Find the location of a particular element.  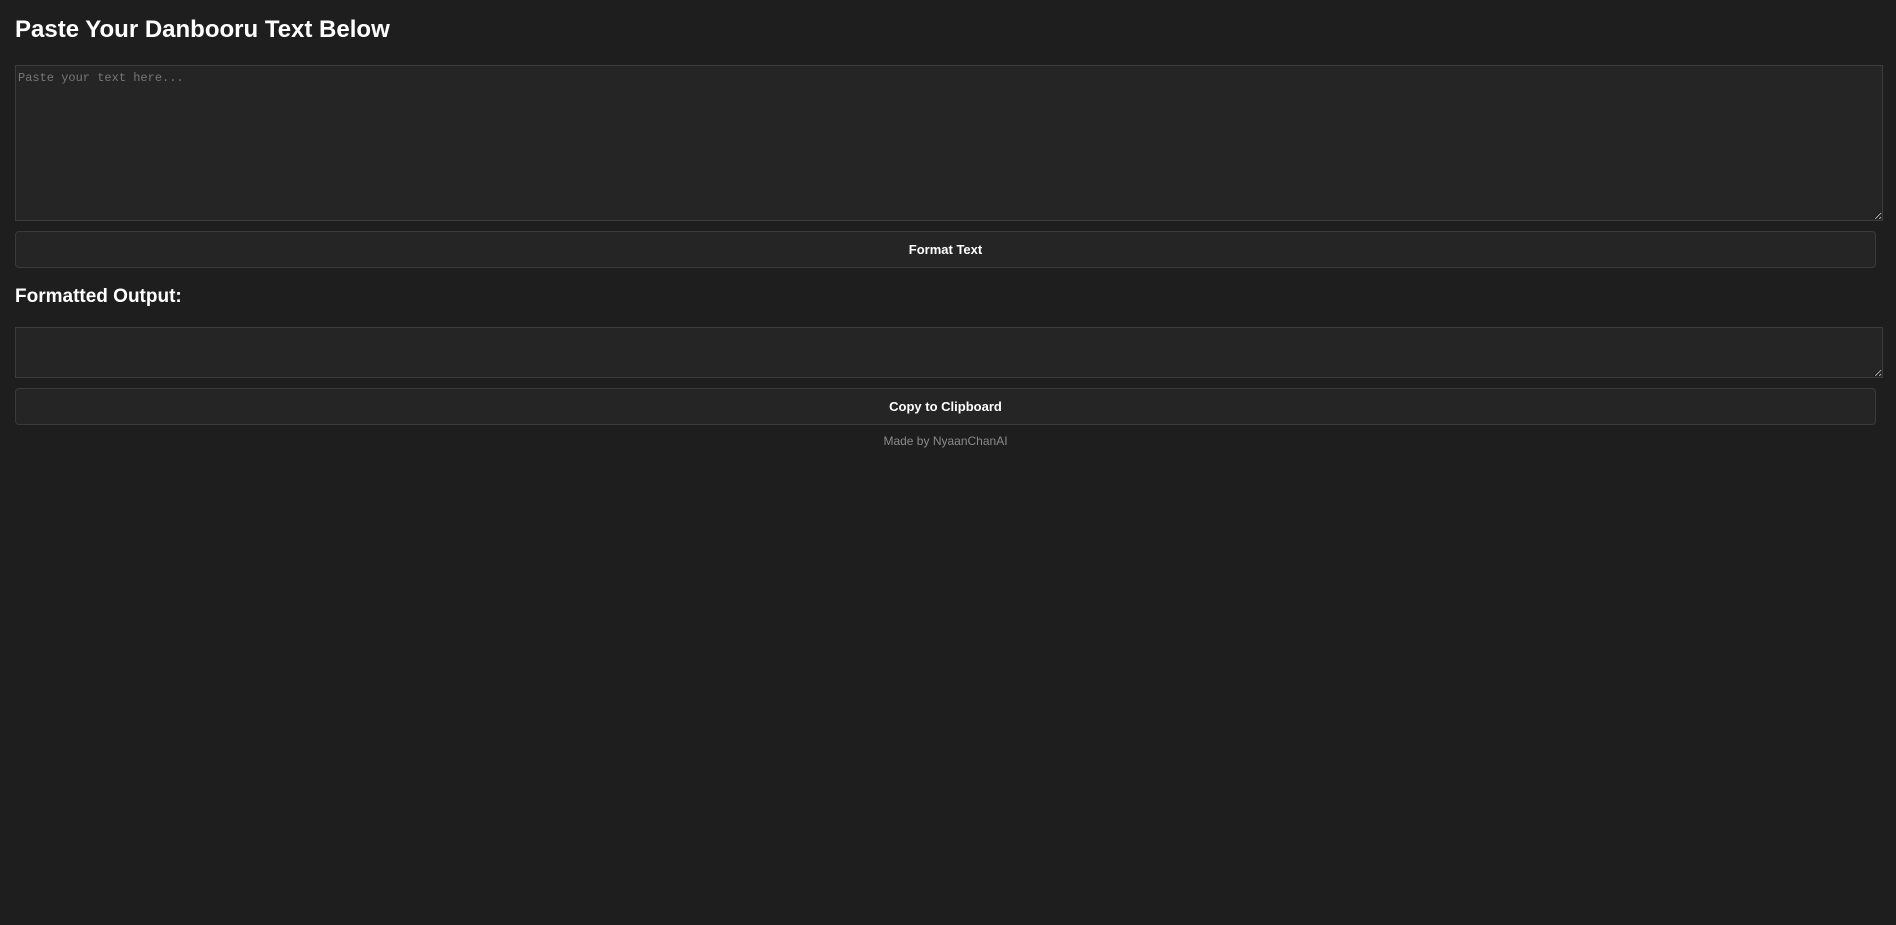

output-heading: Formatted Output: is located at coordinates (98, 296).